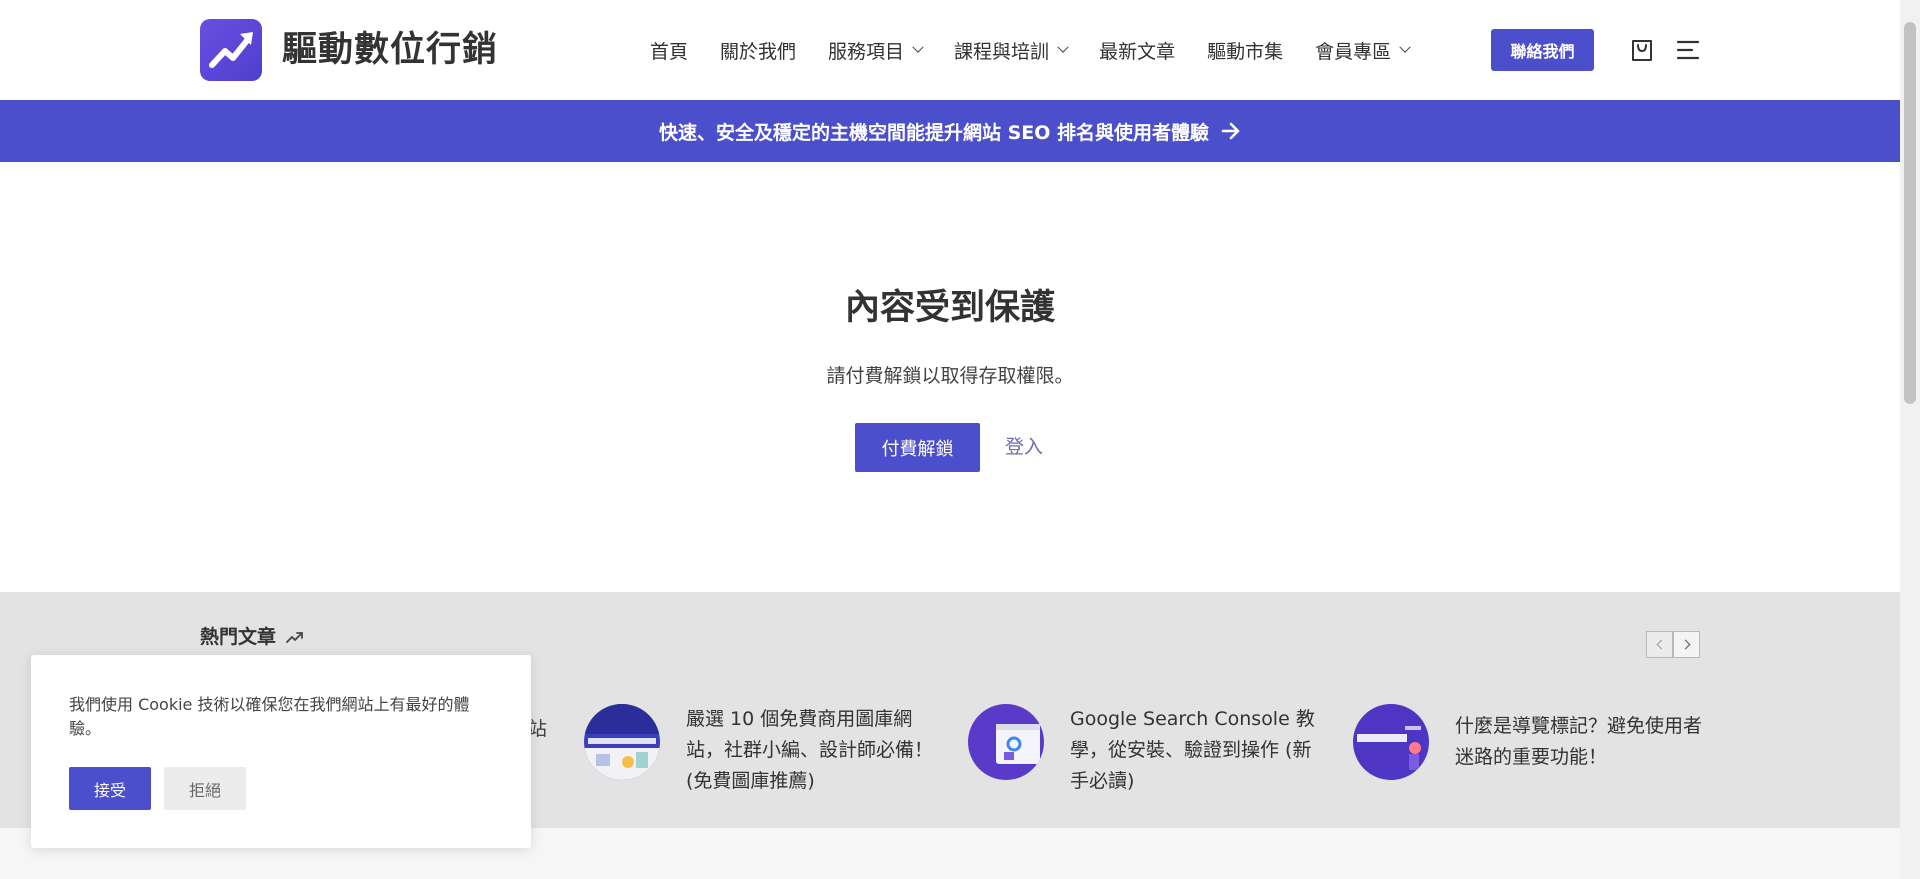  I want to click on nav-label: 驅動市集, so click(1245, 51).